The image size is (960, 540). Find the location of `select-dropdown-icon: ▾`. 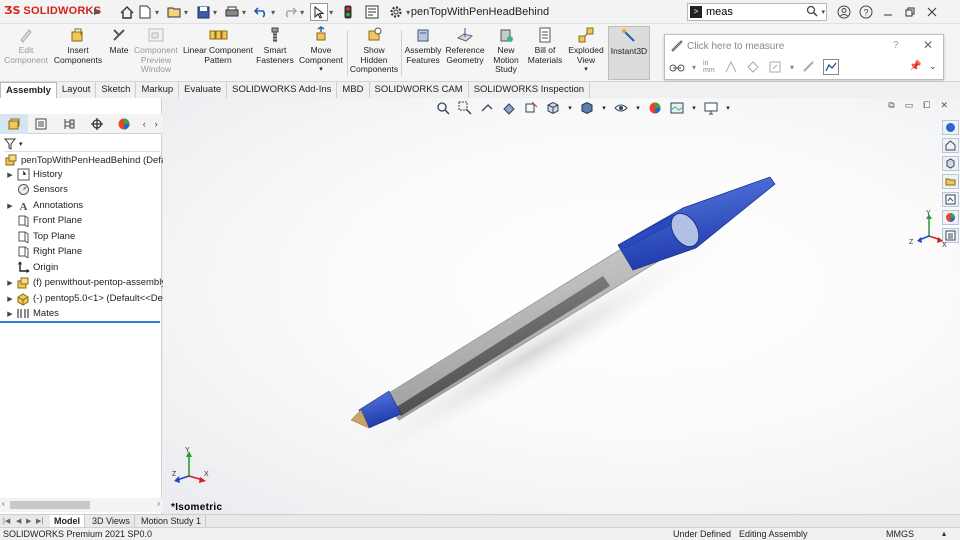

select-dropdown-icon: ▾ is located at coordinates (331, 12).